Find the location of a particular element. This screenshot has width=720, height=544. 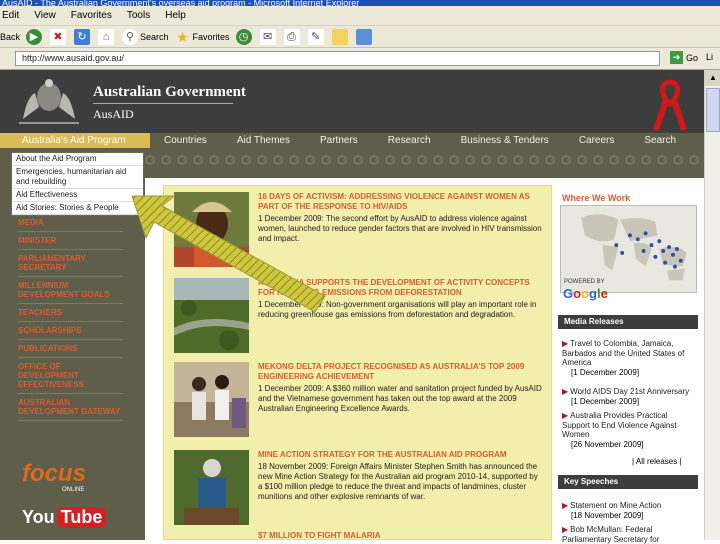

left-link-adg: AUSTRALIAN DEVELOPMENT GATEWAY is located at coordinates (70, 407).